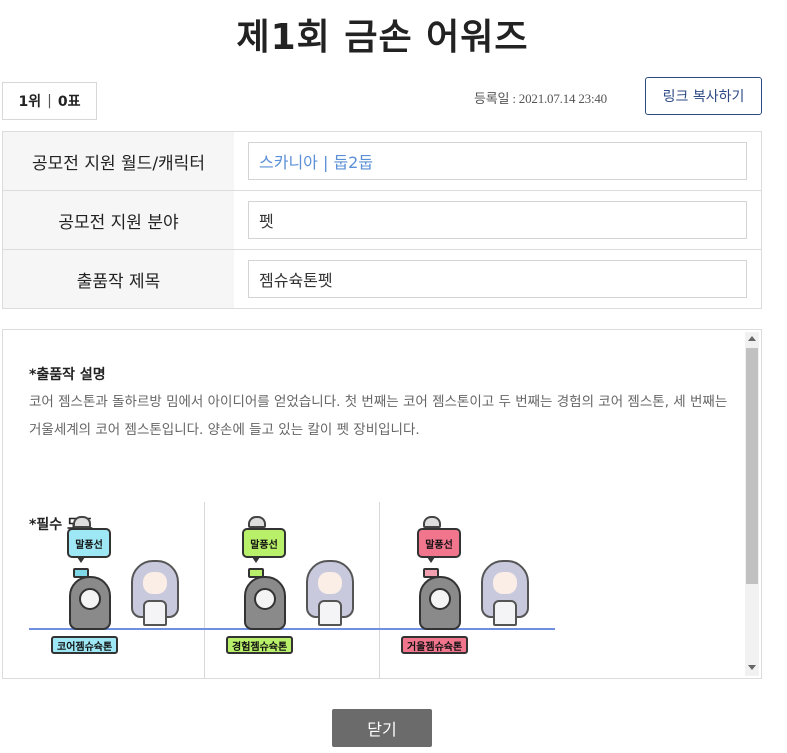 This screenshot has width=787, height=753. What do you see at coordinates (703, 96) in the screenshot?
I see `copy-link-button: 링크 복사하기` at bounding box center [703, 96].